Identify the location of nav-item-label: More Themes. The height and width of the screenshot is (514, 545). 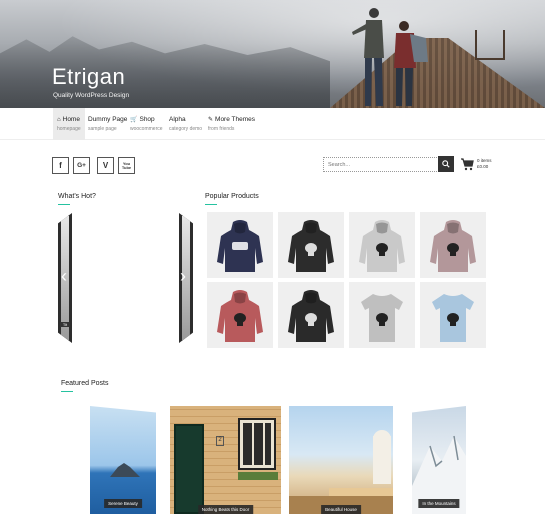
(235, 119).